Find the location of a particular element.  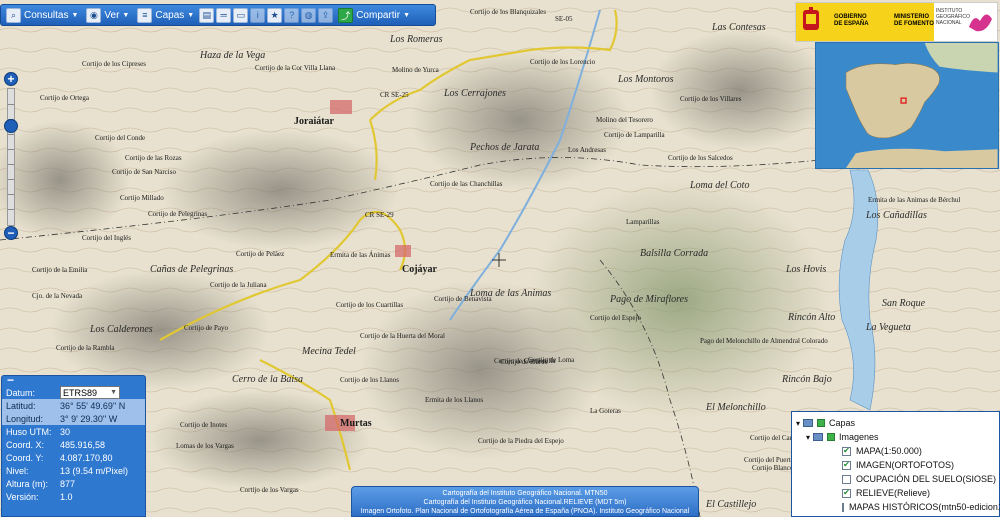

map-label: Cortijo de la Emilia is located at coordinates (60, 270).